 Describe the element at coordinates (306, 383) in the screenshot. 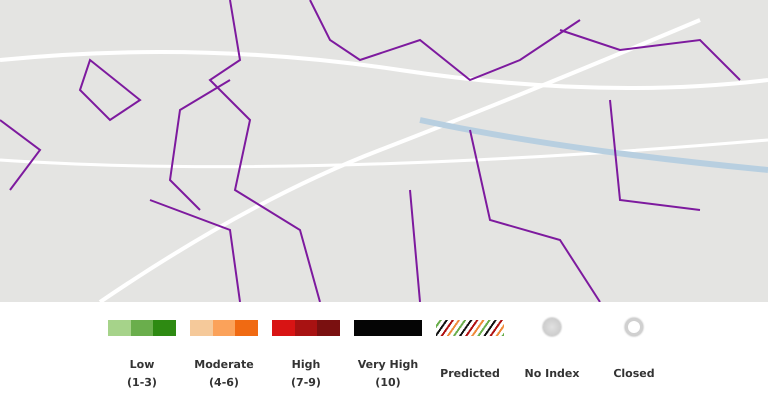

I see `legend-range: (7-9)` at that location.